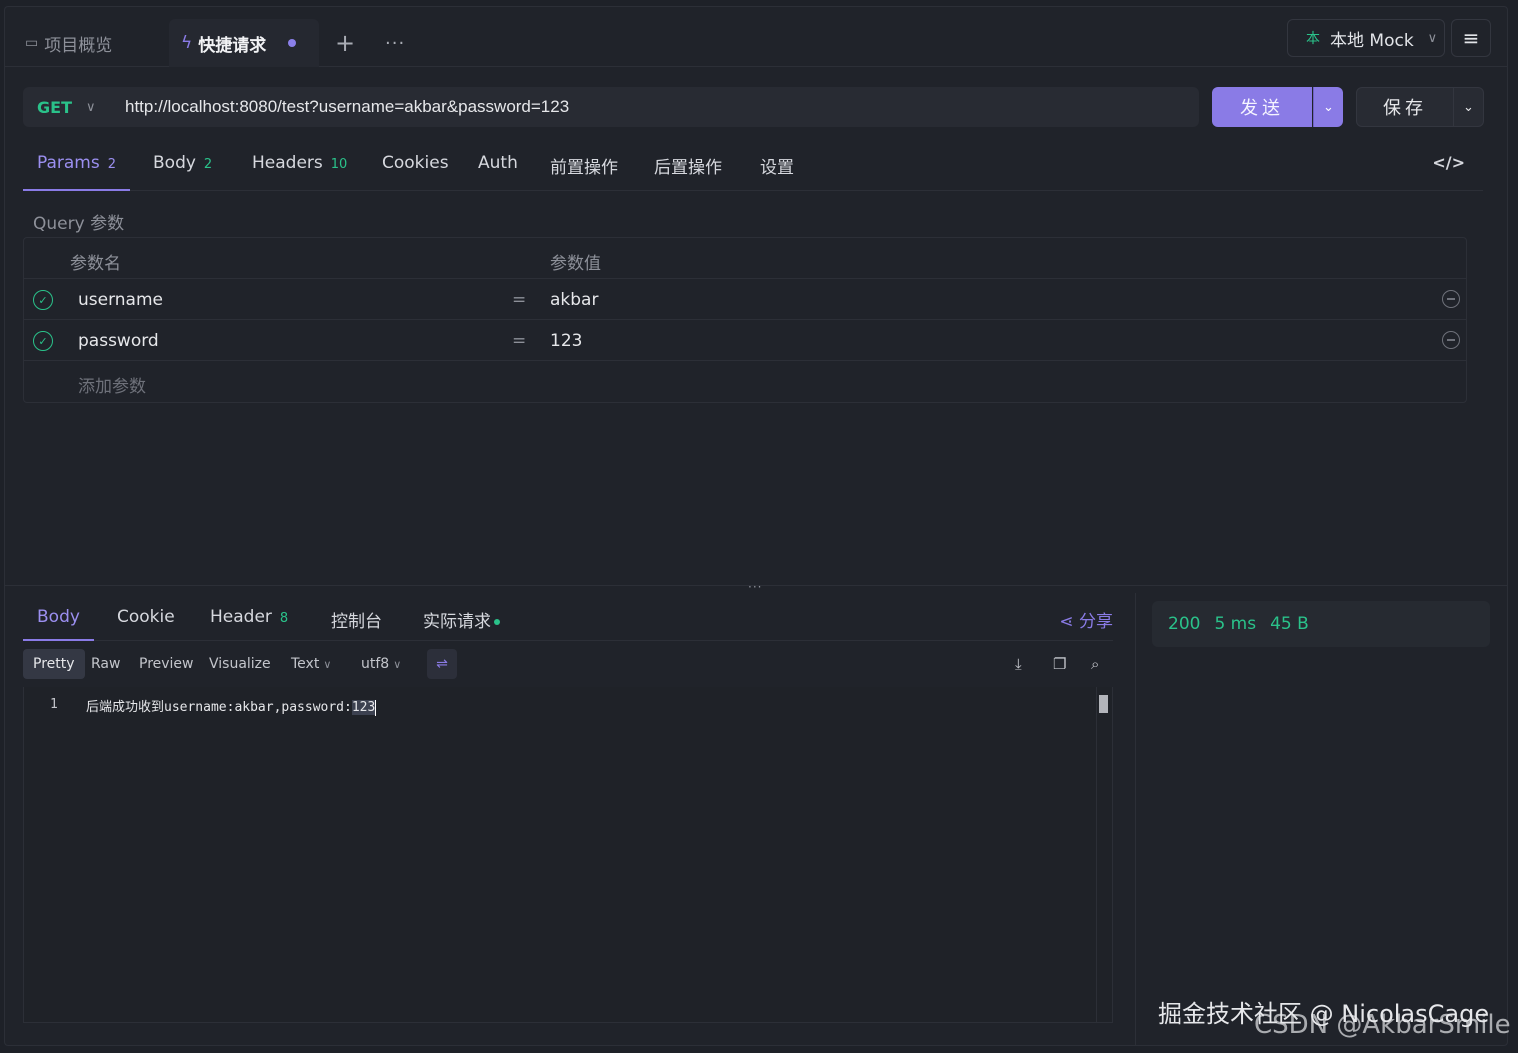  I want to click on selected-text: 123, so click(363, 707).